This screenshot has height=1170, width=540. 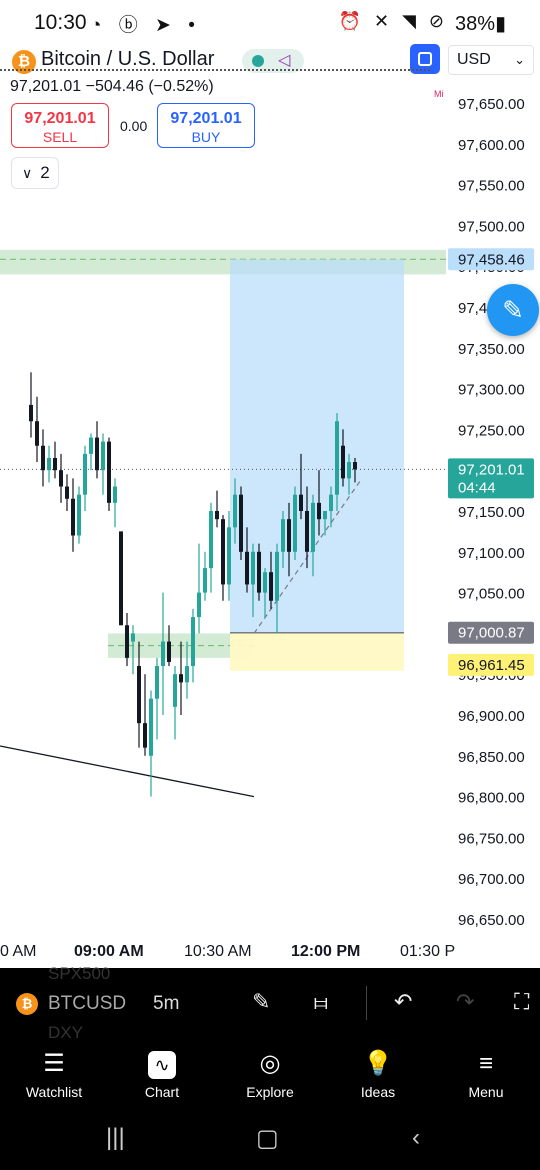 I want to click on chevron-down-icon: ∨, so click(x=27, y=173).